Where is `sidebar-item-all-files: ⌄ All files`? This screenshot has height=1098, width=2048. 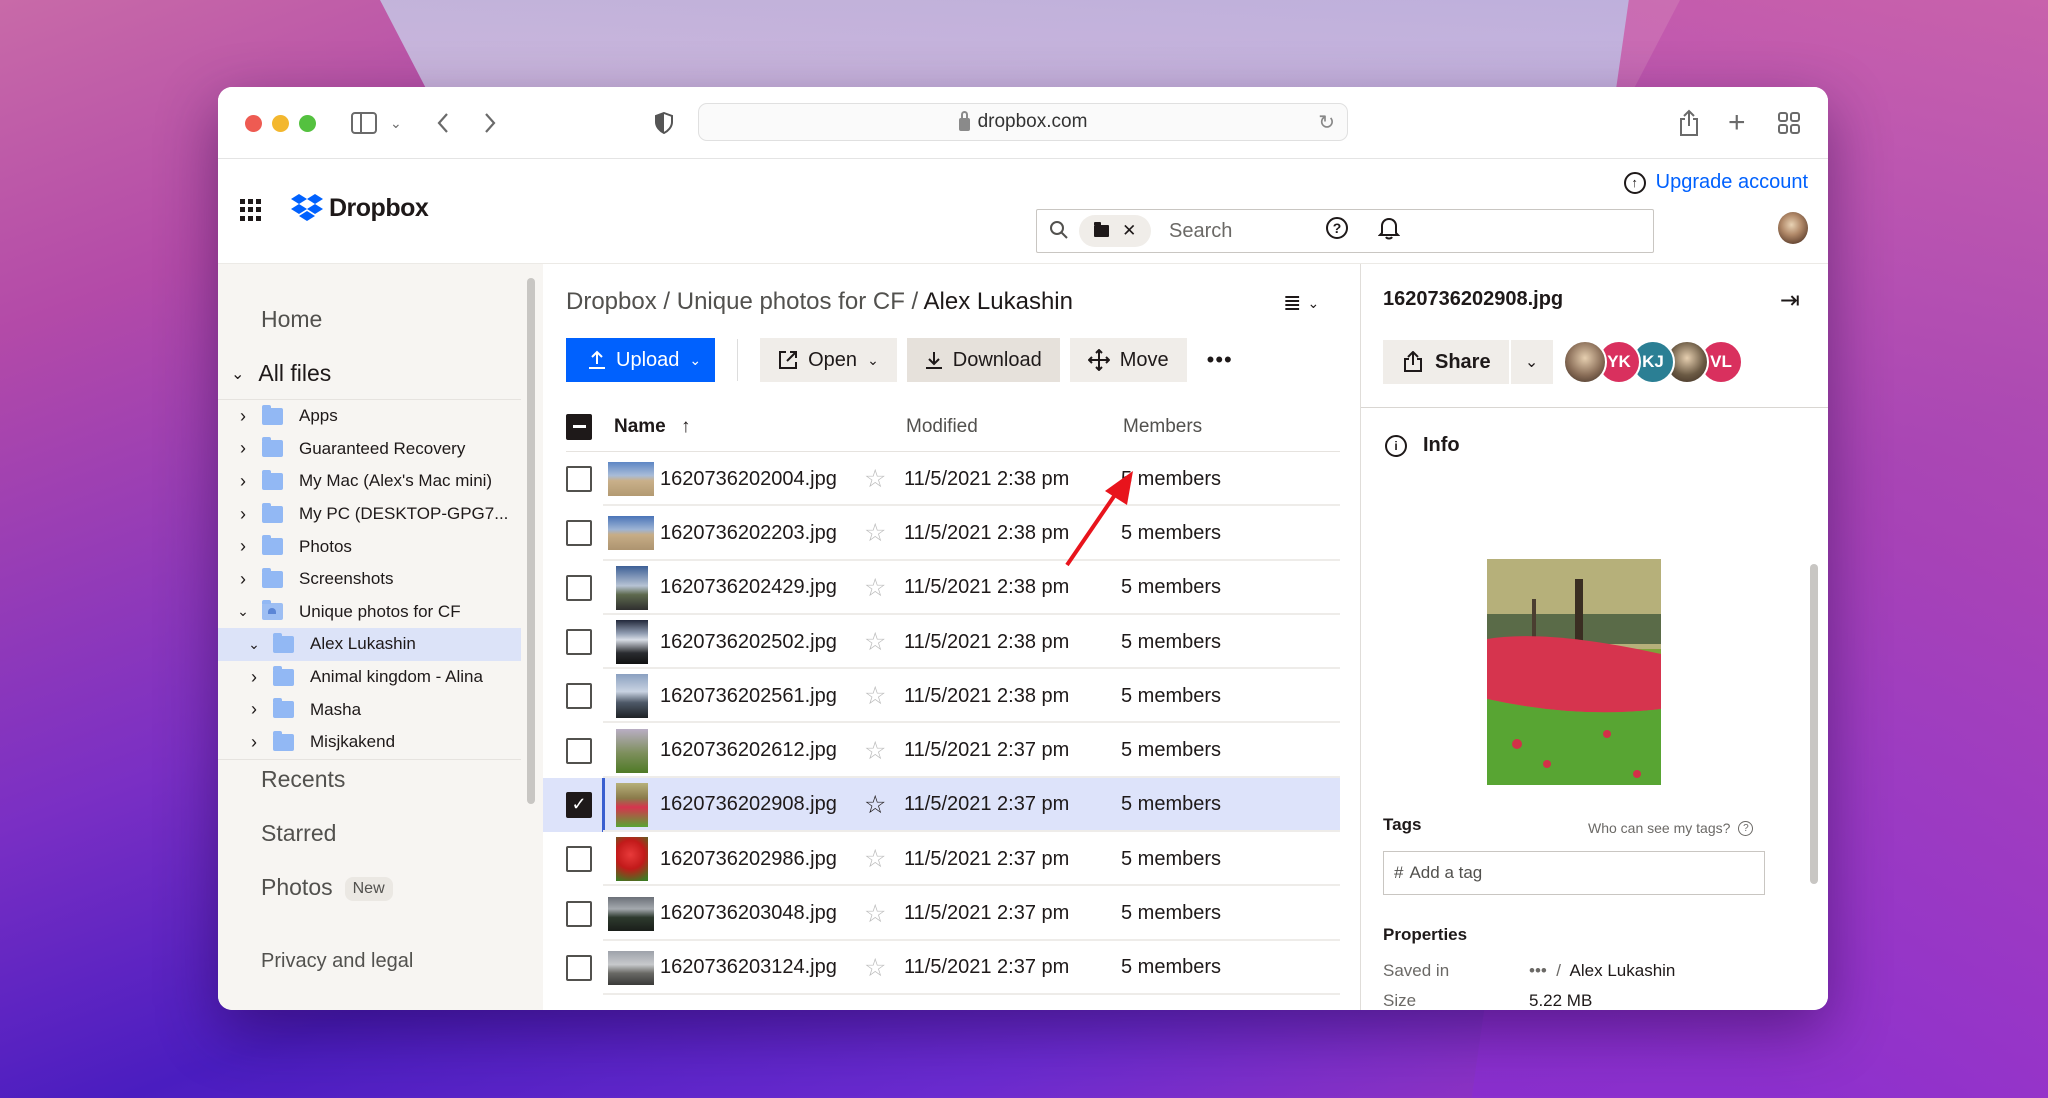 sidebar-item-all-files: ⌄ All files is located at coordinates (281, 373).